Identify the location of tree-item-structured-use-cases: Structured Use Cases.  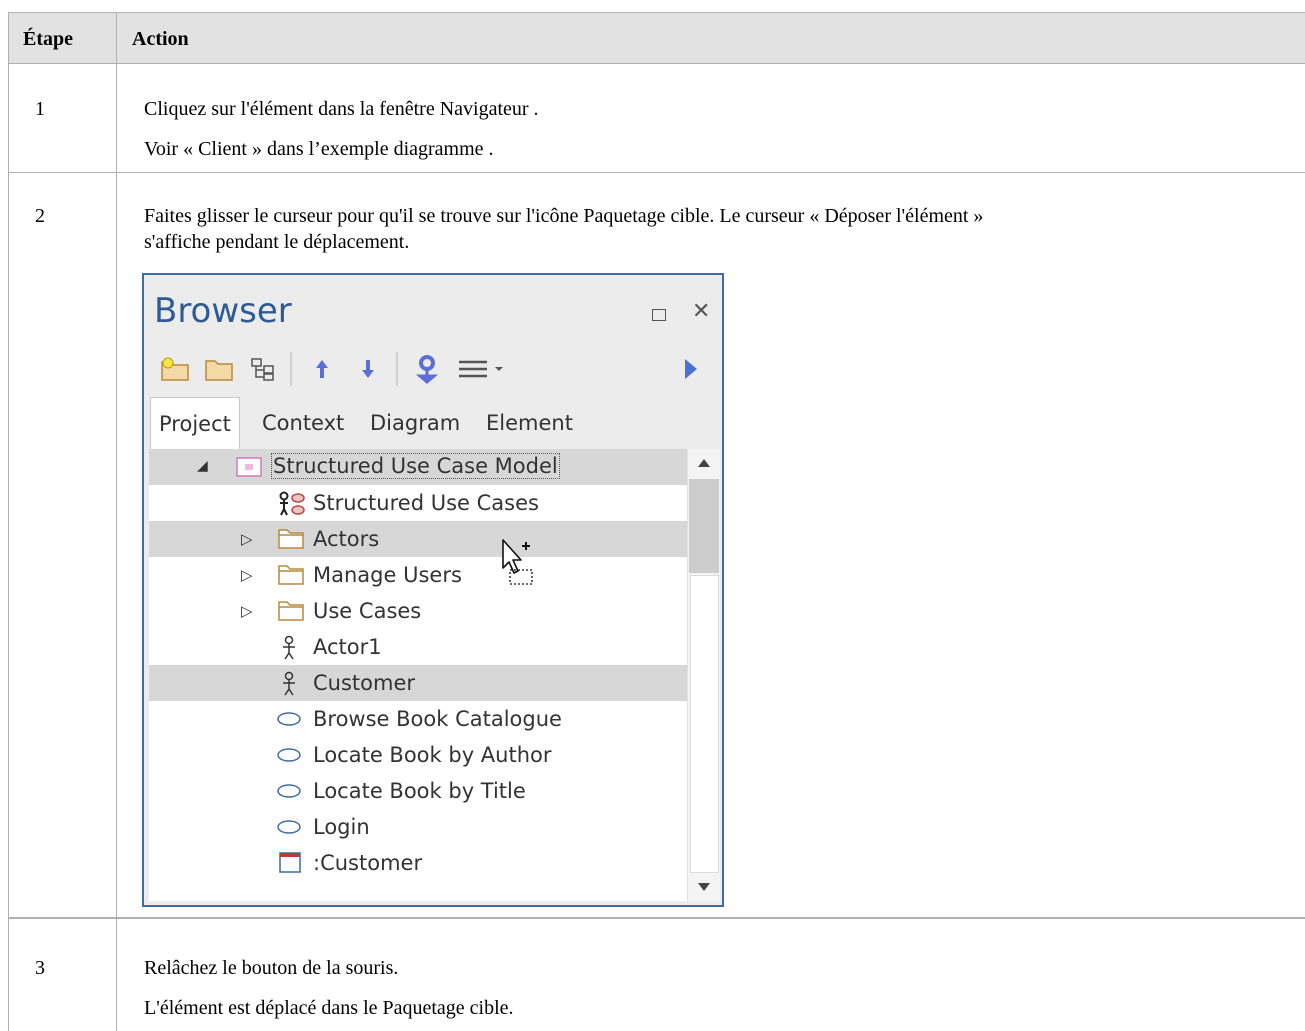
(418, 503).